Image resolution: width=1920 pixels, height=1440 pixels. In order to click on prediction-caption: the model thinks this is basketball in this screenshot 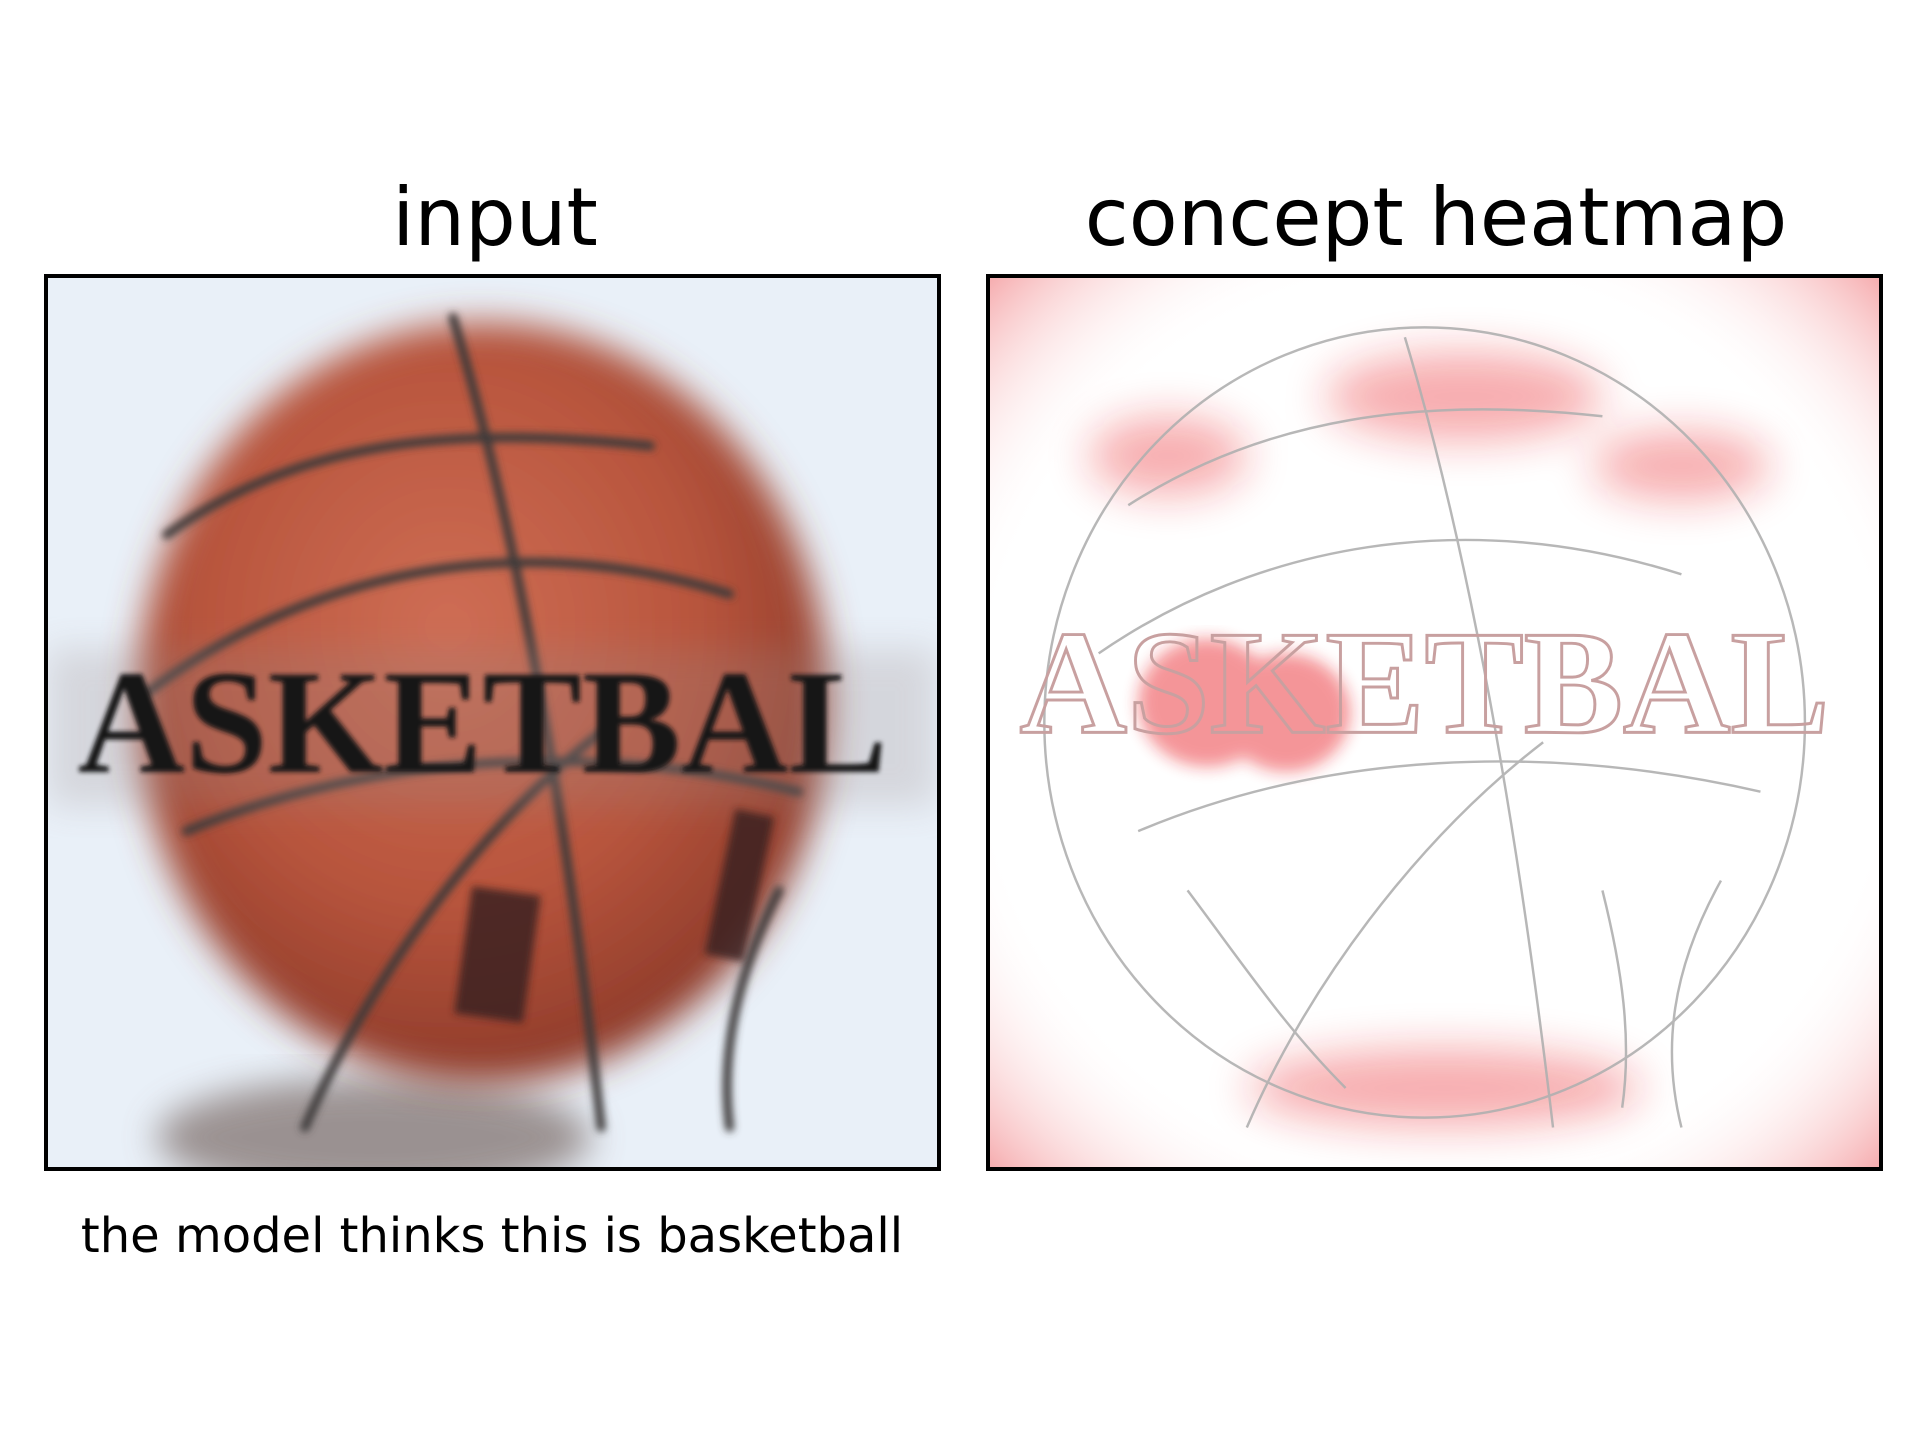, I will do `click(492, 1236)`.